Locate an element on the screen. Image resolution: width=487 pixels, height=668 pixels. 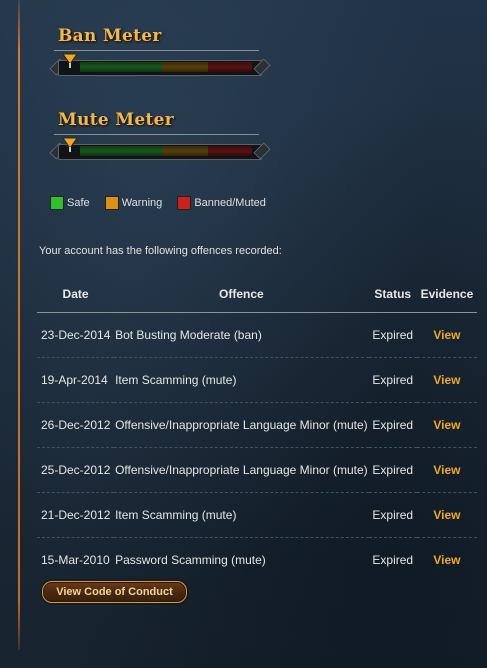
offence-name: Bot Busting Moderate (ban) is located at coordinates (241, 335).